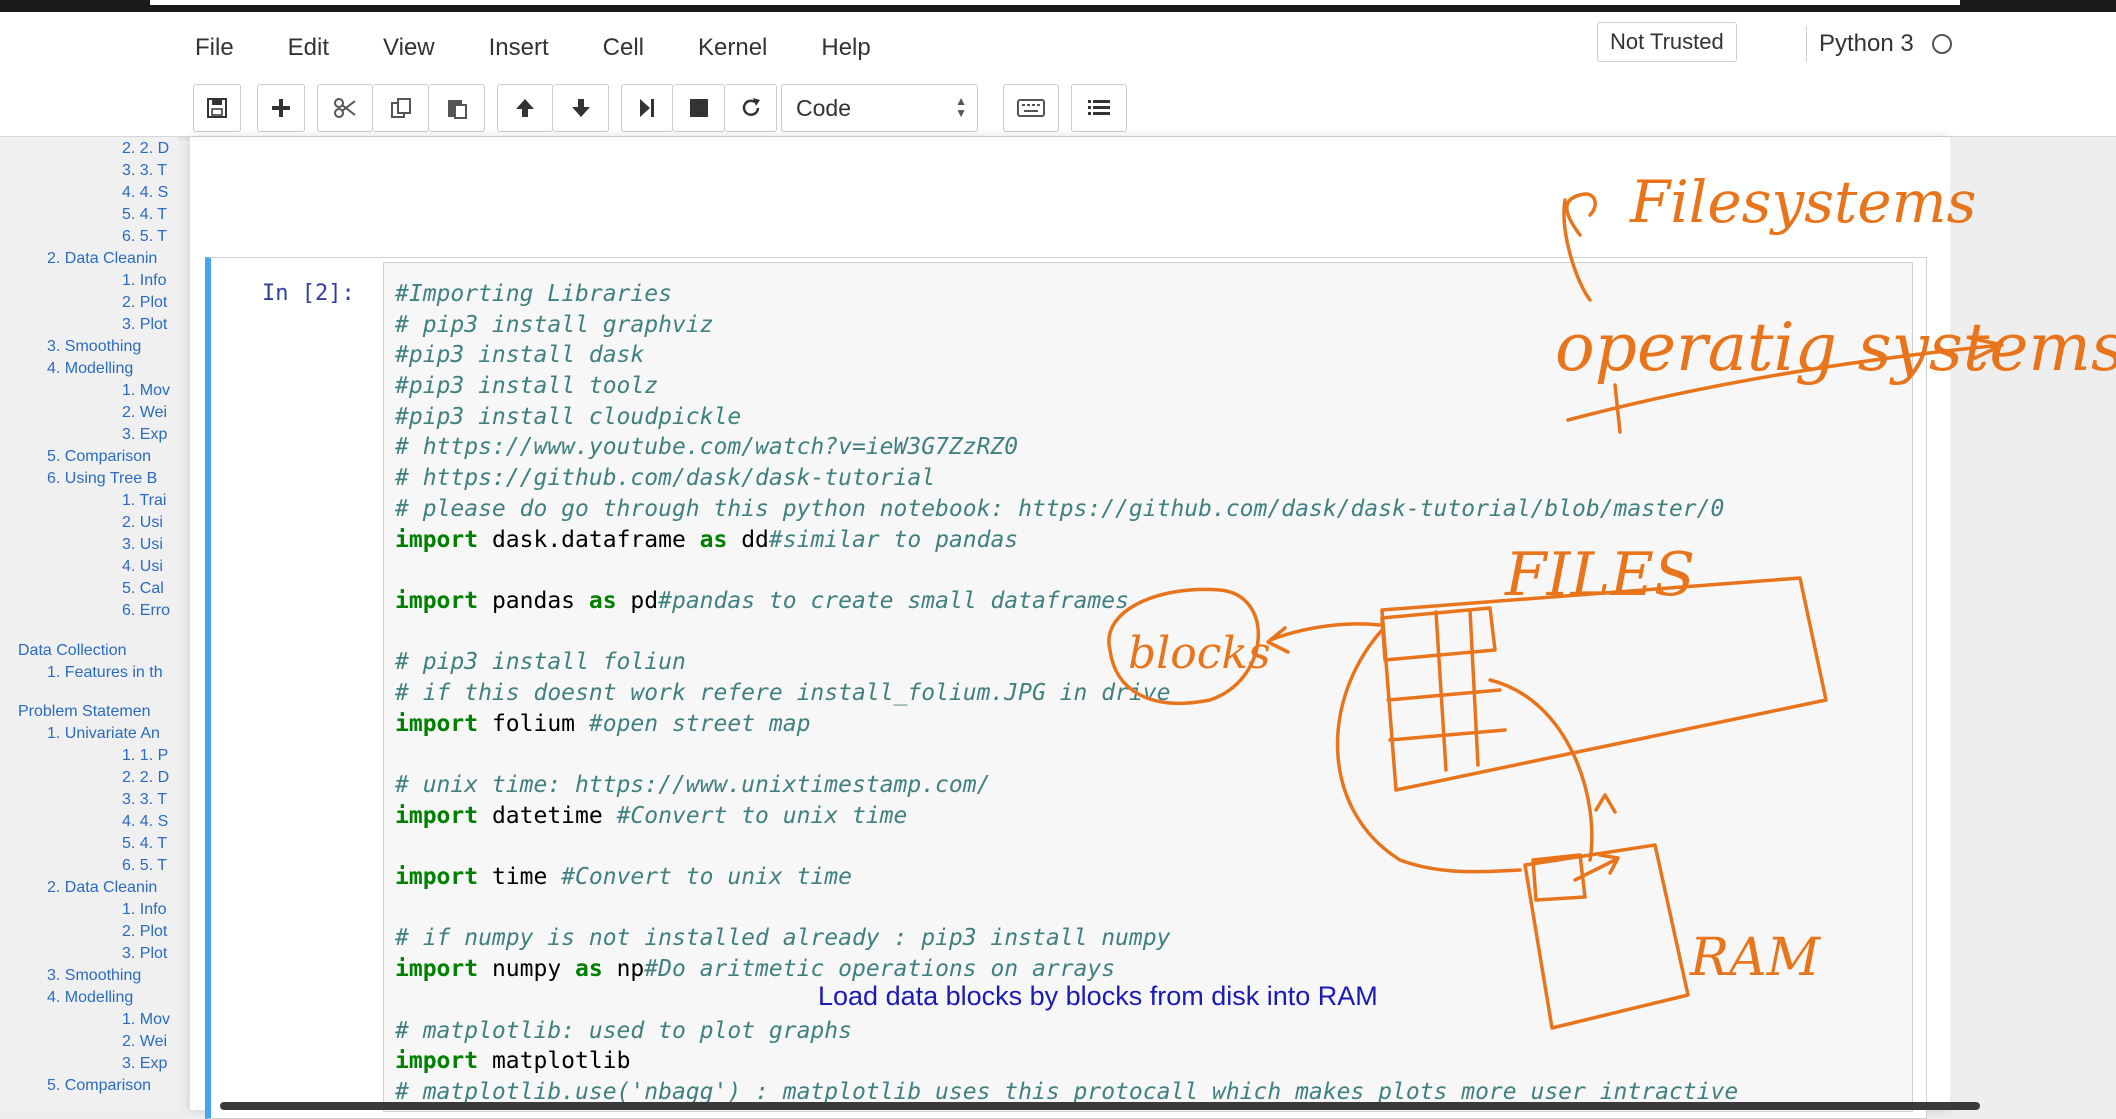 The image size is (2116, 1119). I want to click on ram-rectangle, so click(1606, 936).